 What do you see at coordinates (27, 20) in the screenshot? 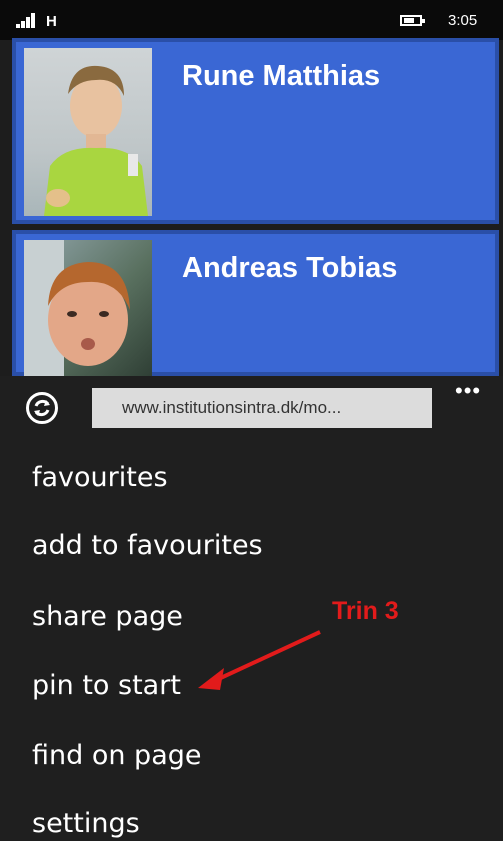
I see `signal-bars-icon` at bounding box center [27, 20].